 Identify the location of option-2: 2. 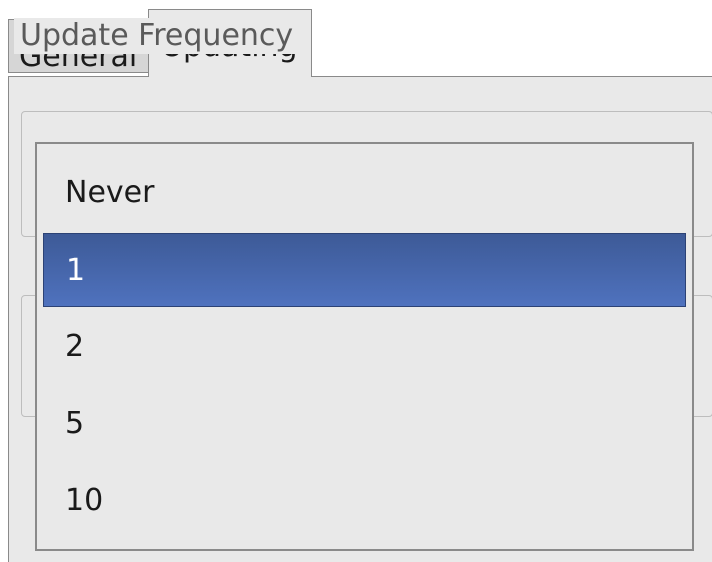
(364, 347).